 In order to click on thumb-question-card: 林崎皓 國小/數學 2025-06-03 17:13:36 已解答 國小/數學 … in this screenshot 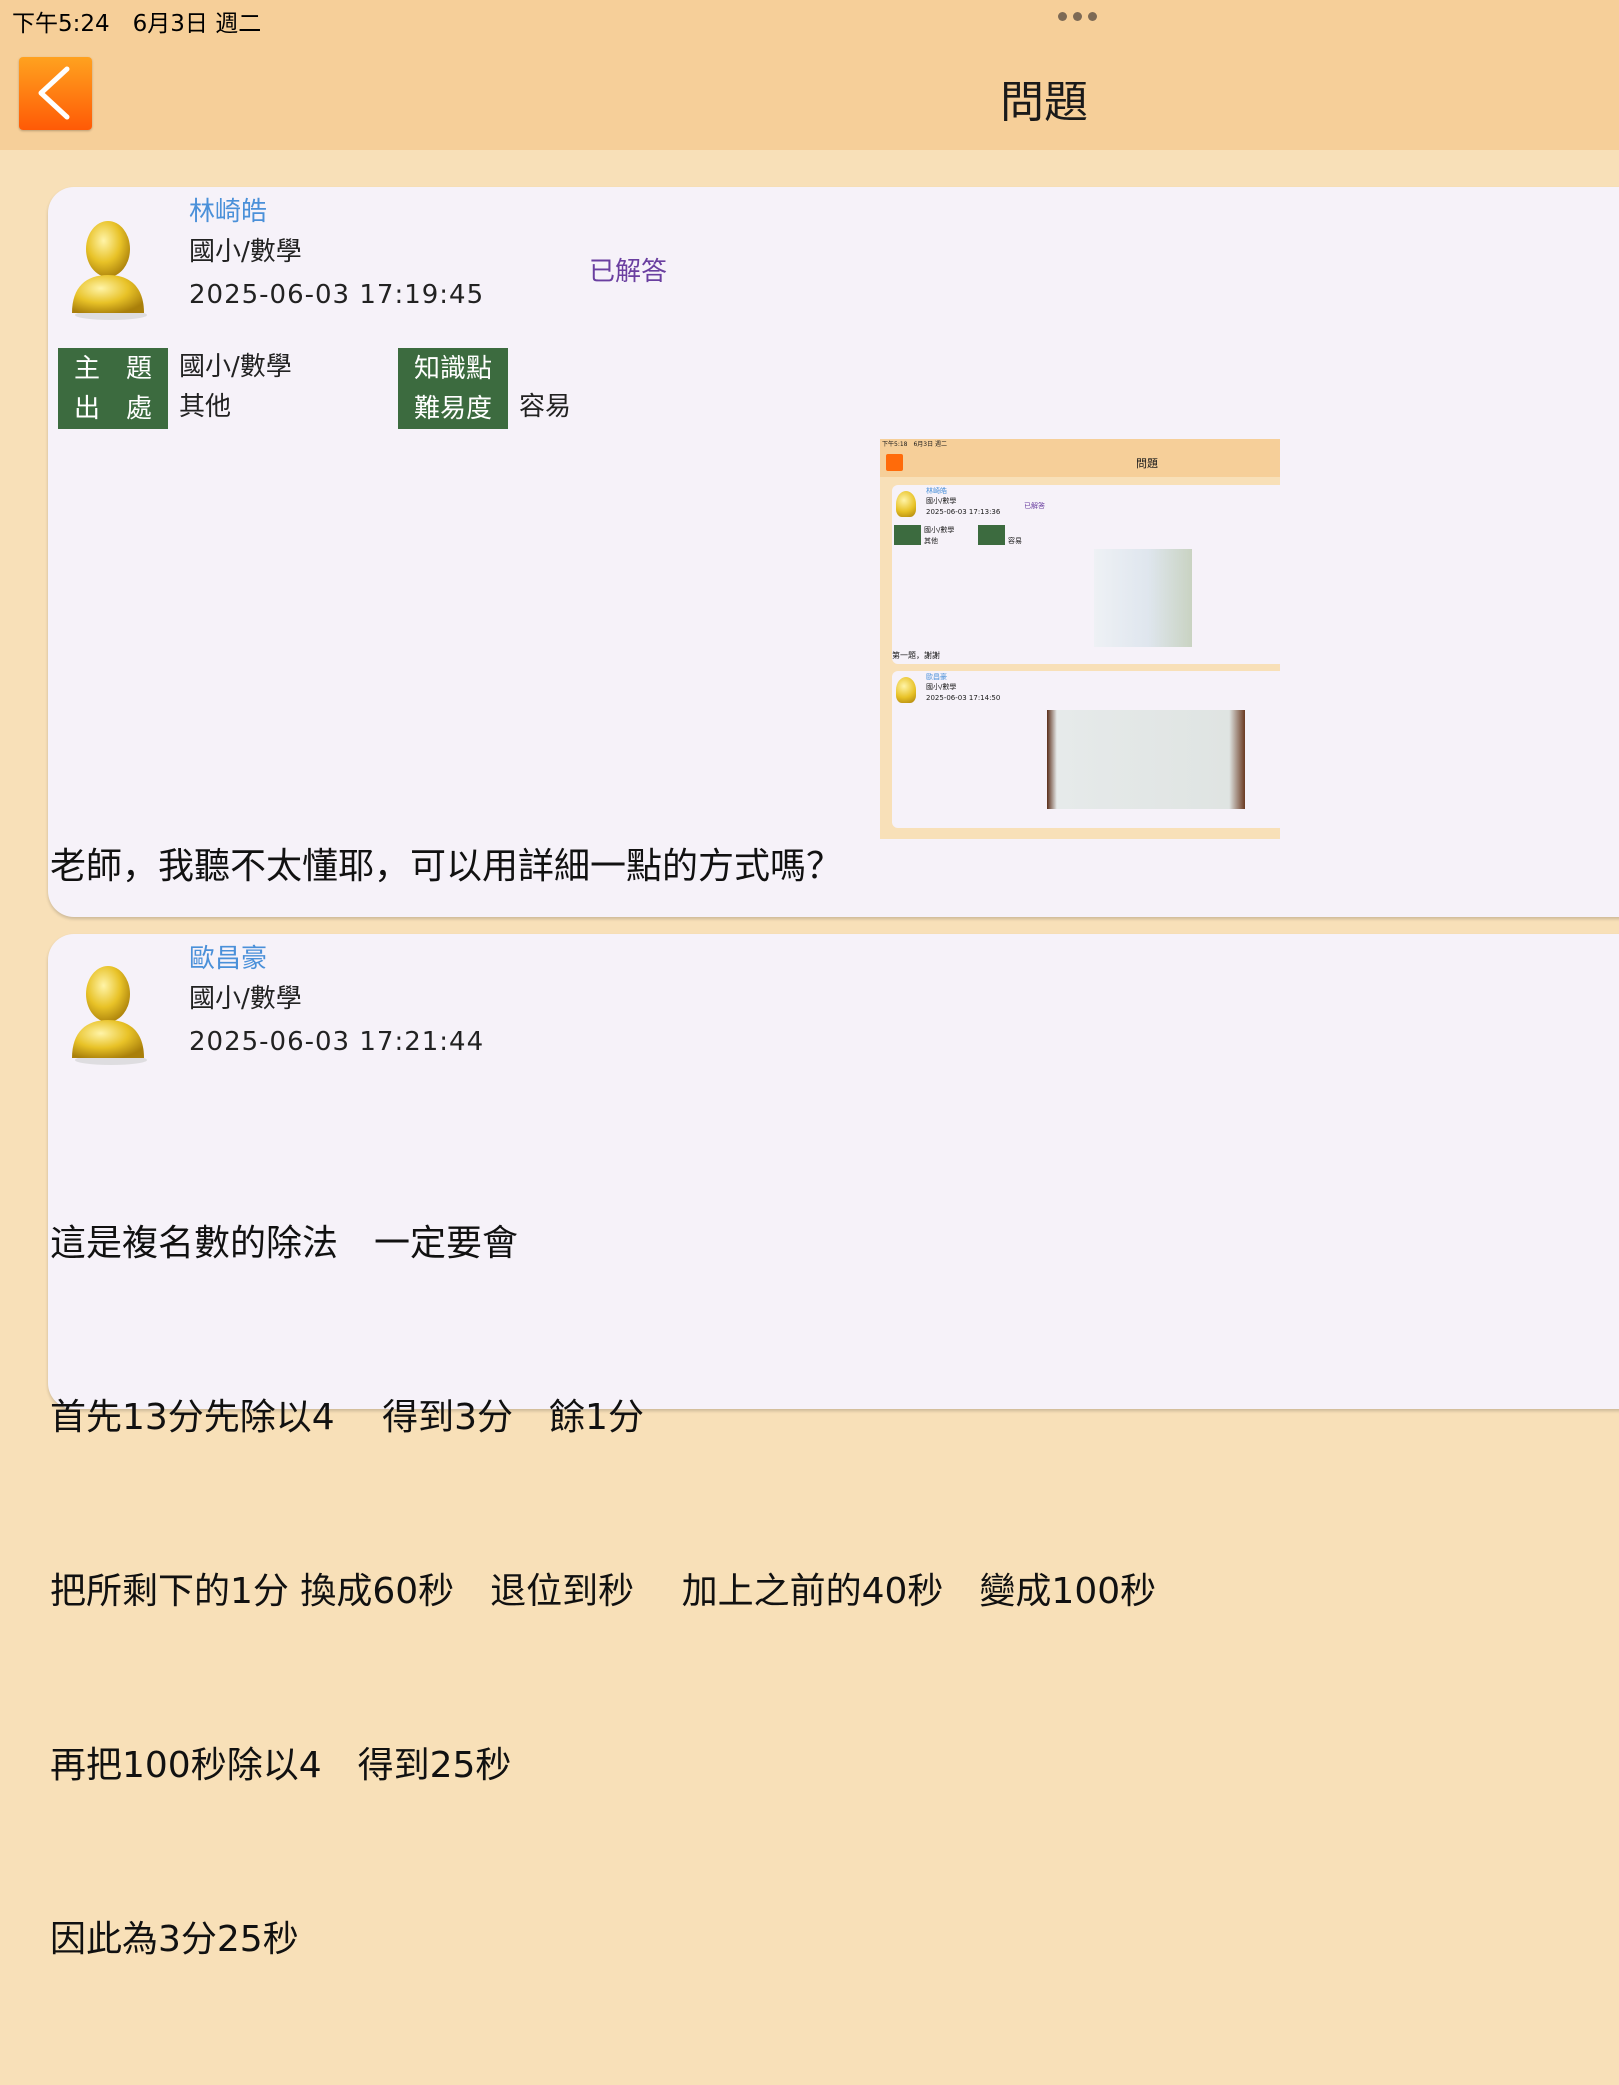, I will do `click(1086, 574)`.